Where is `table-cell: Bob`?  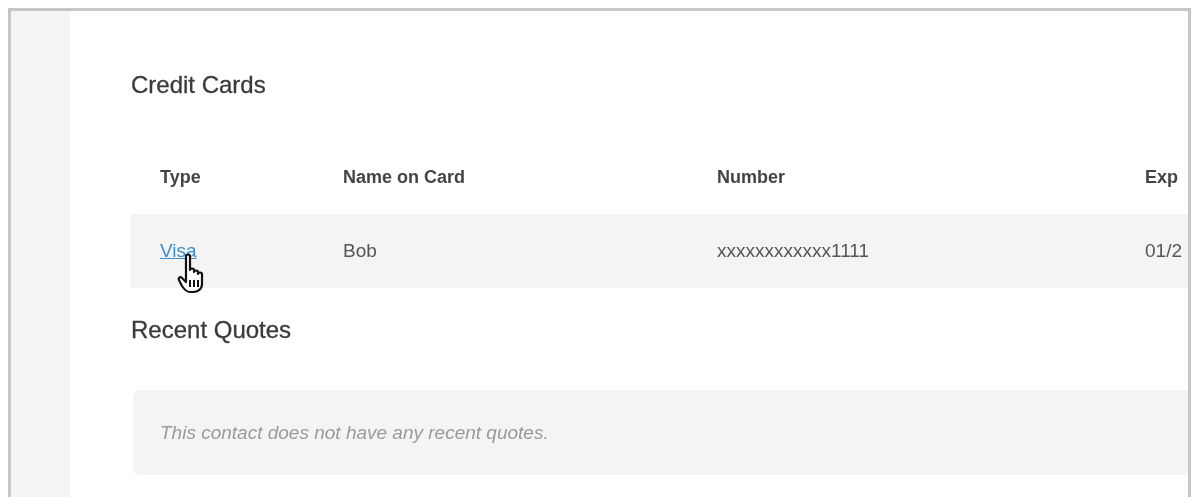
table-cell: Bob is located at coordinates (360, 250).